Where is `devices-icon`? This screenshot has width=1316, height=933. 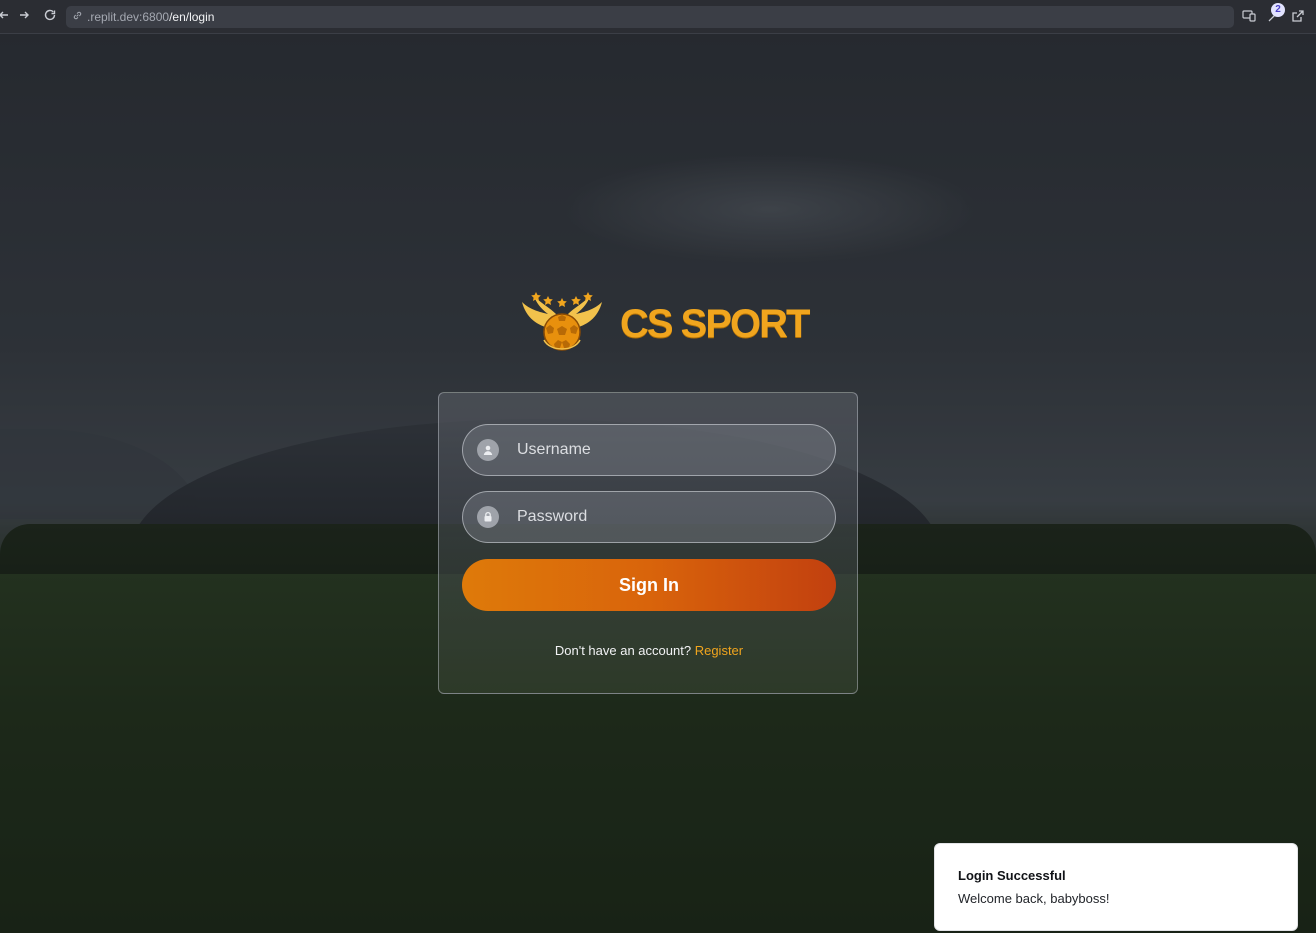 devices-icon is located at coordinates (1250, 17).